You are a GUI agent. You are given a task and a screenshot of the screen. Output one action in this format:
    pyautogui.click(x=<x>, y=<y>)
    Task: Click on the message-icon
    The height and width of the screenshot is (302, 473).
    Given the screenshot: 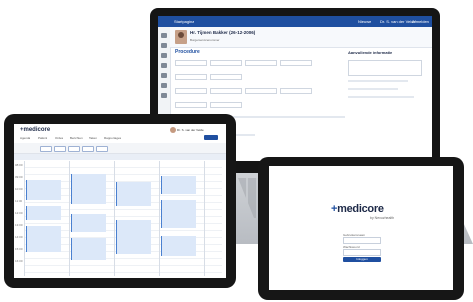 What is the action you would take?
    pyautogui.click(x=164, y=75)
    